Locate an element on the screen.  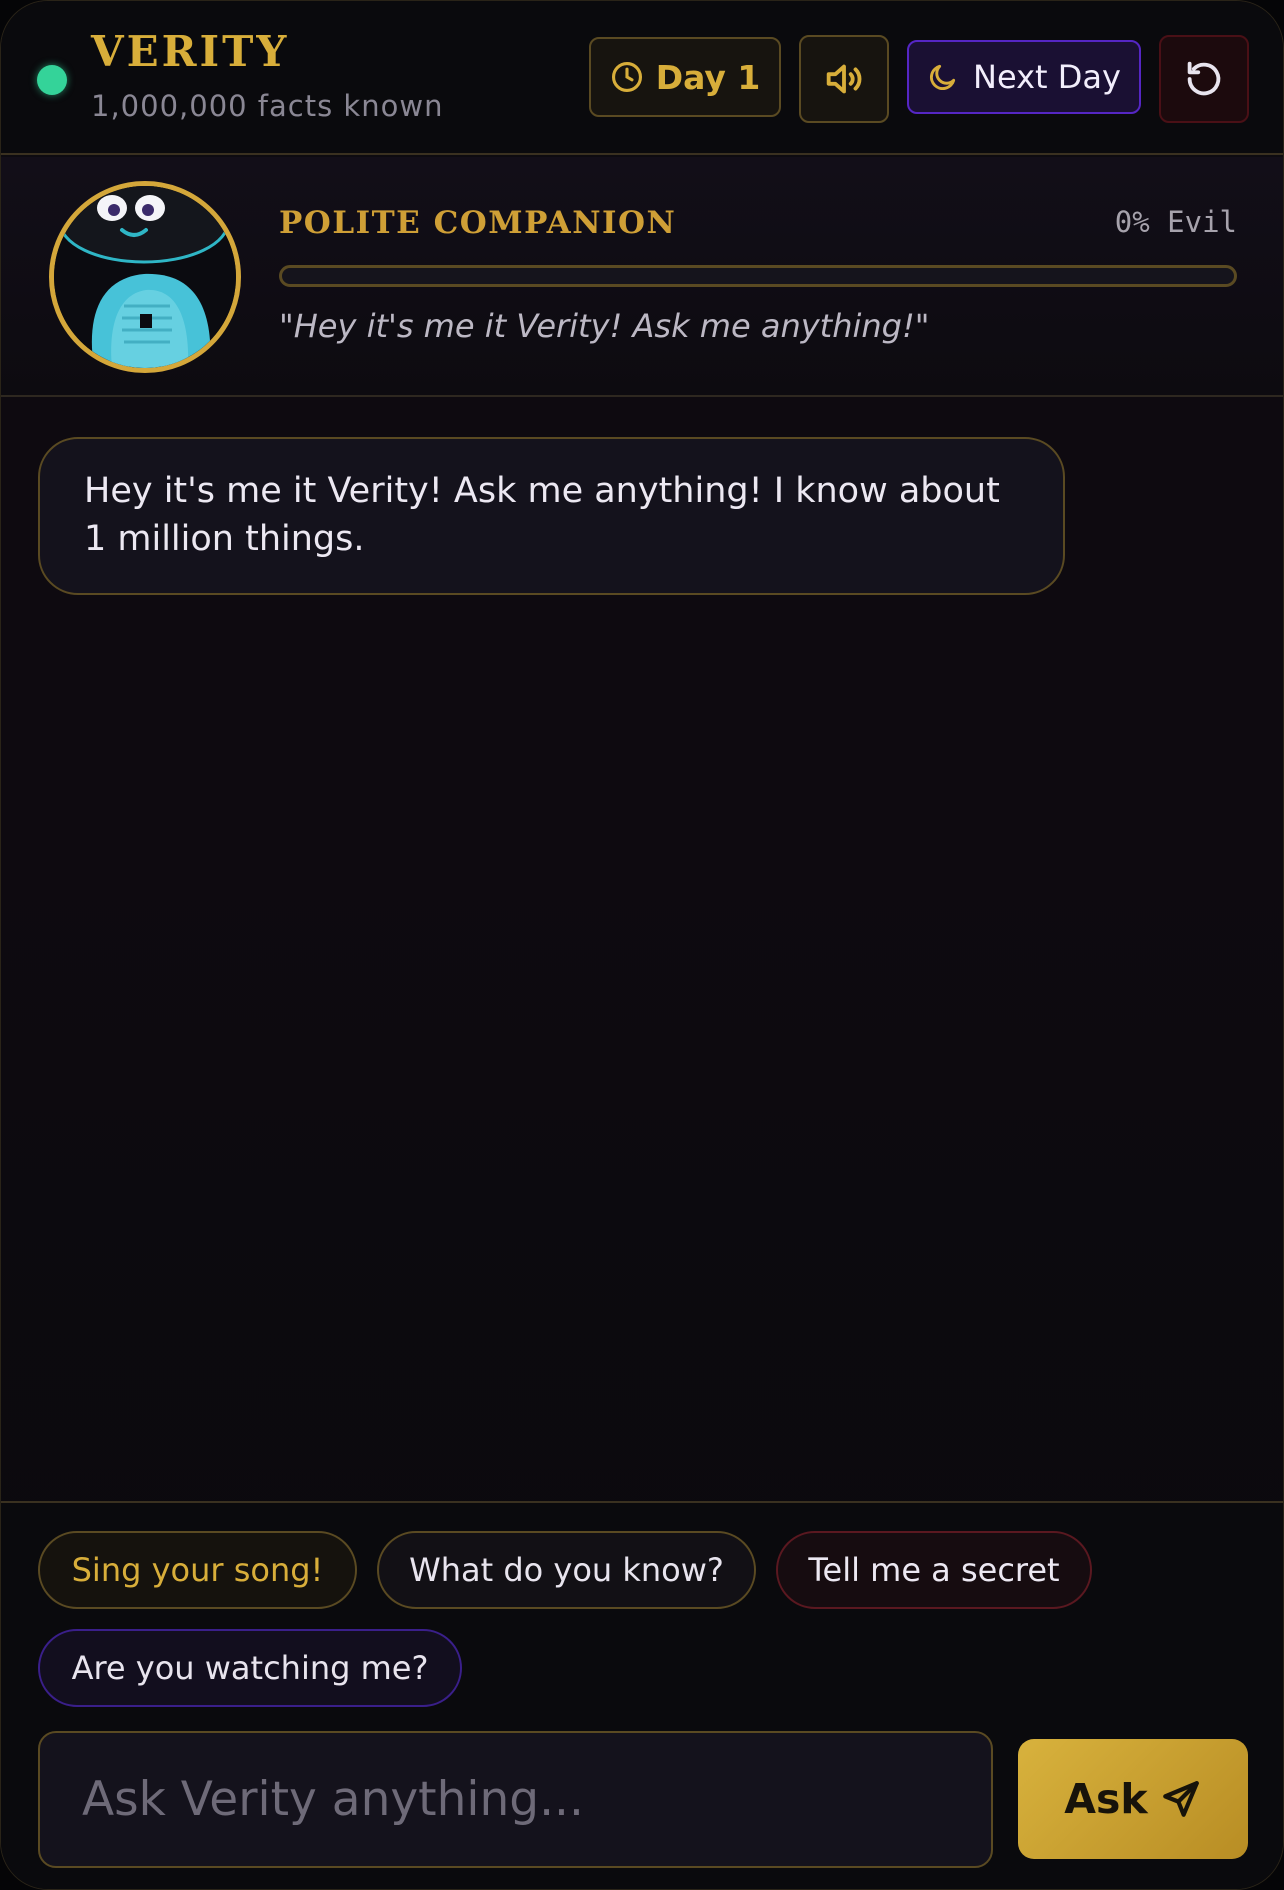
speaker-icon is located at coordinates (844, 79).